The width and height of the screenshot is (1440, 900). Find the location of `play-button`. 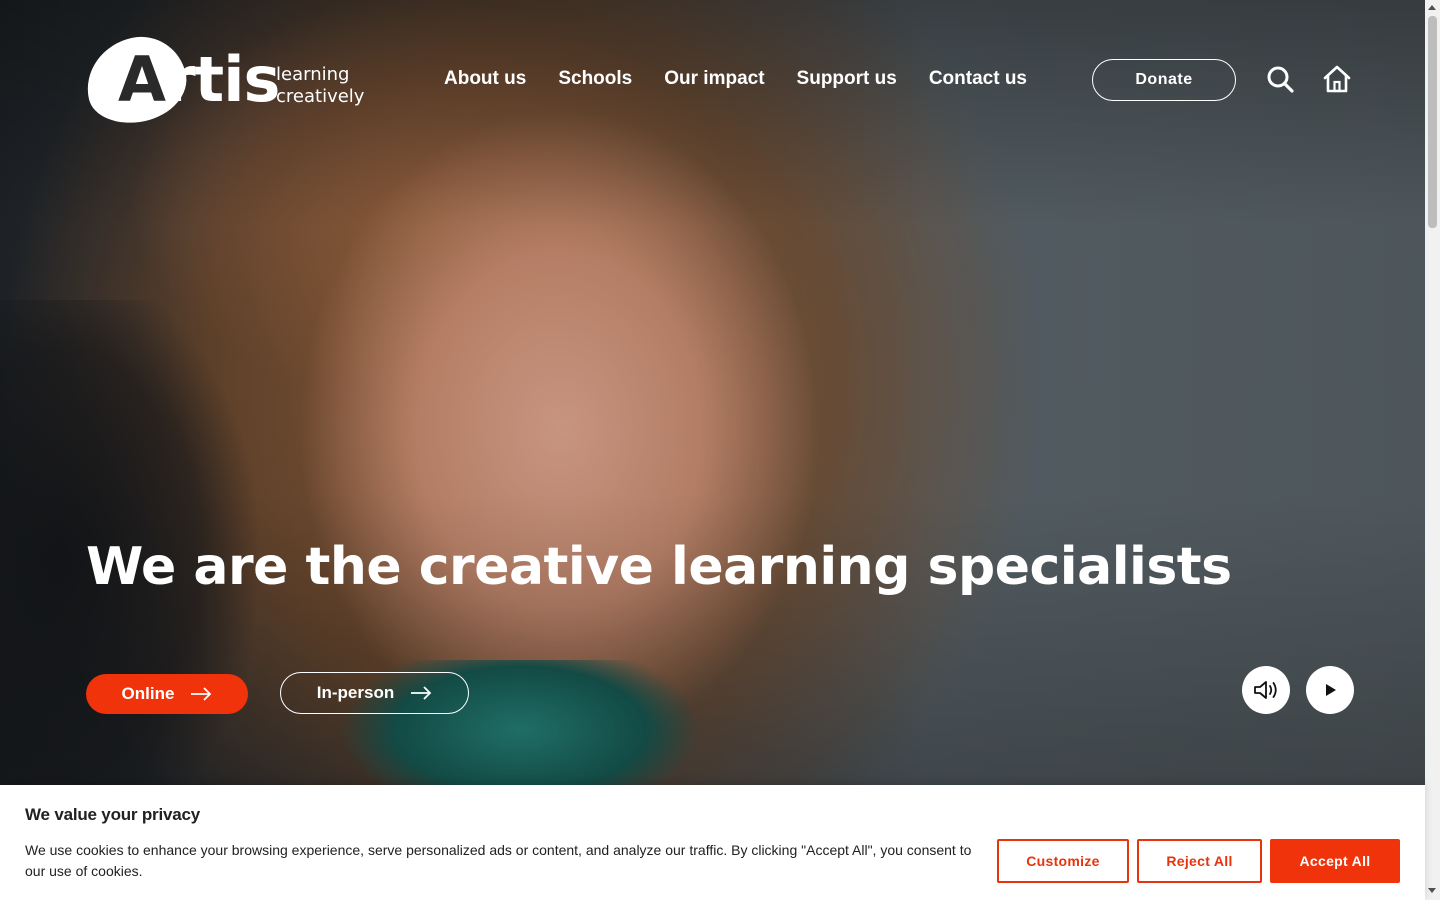

play-button is located at coordinates (1330, 690).